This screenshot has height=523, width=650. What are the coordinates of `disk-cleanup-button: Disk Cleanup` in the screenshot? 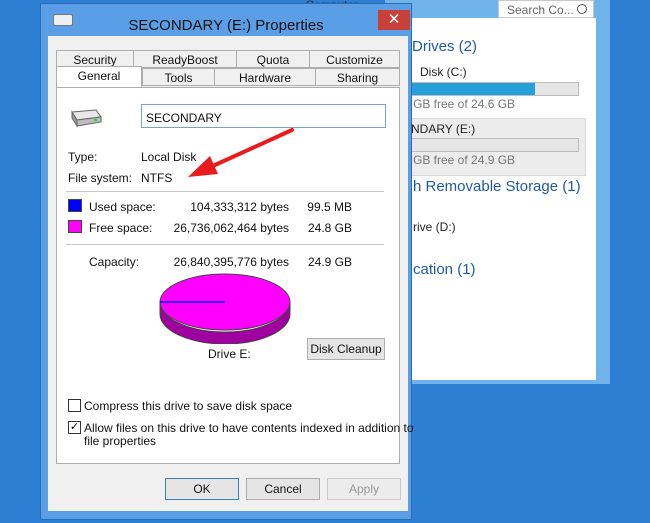 It's located at (346, 349).